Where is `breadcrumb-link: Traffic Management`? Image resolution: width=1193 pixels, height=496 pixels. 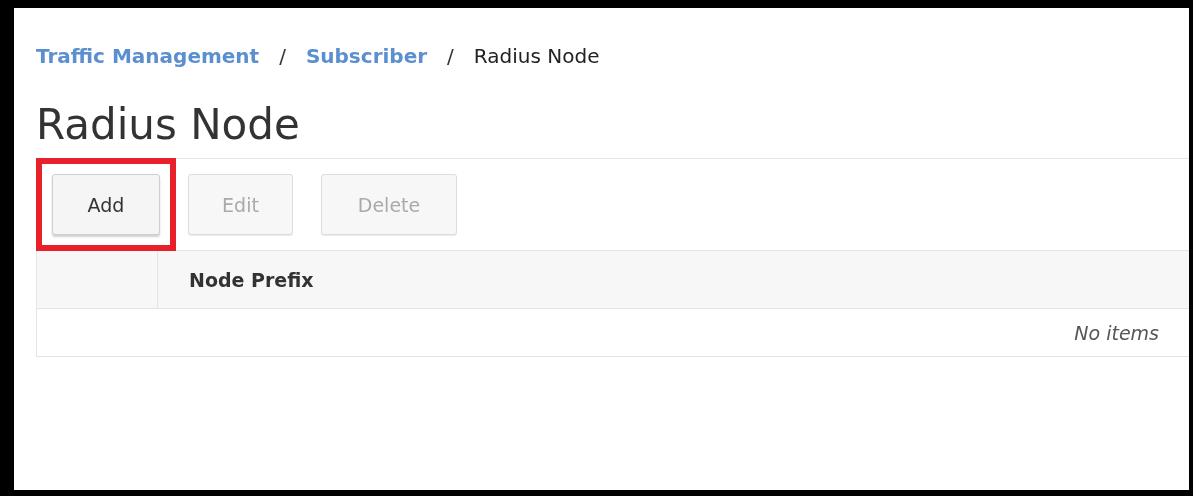 breadcrumb-link: Traffic Management is located at coordinates (148, 56).